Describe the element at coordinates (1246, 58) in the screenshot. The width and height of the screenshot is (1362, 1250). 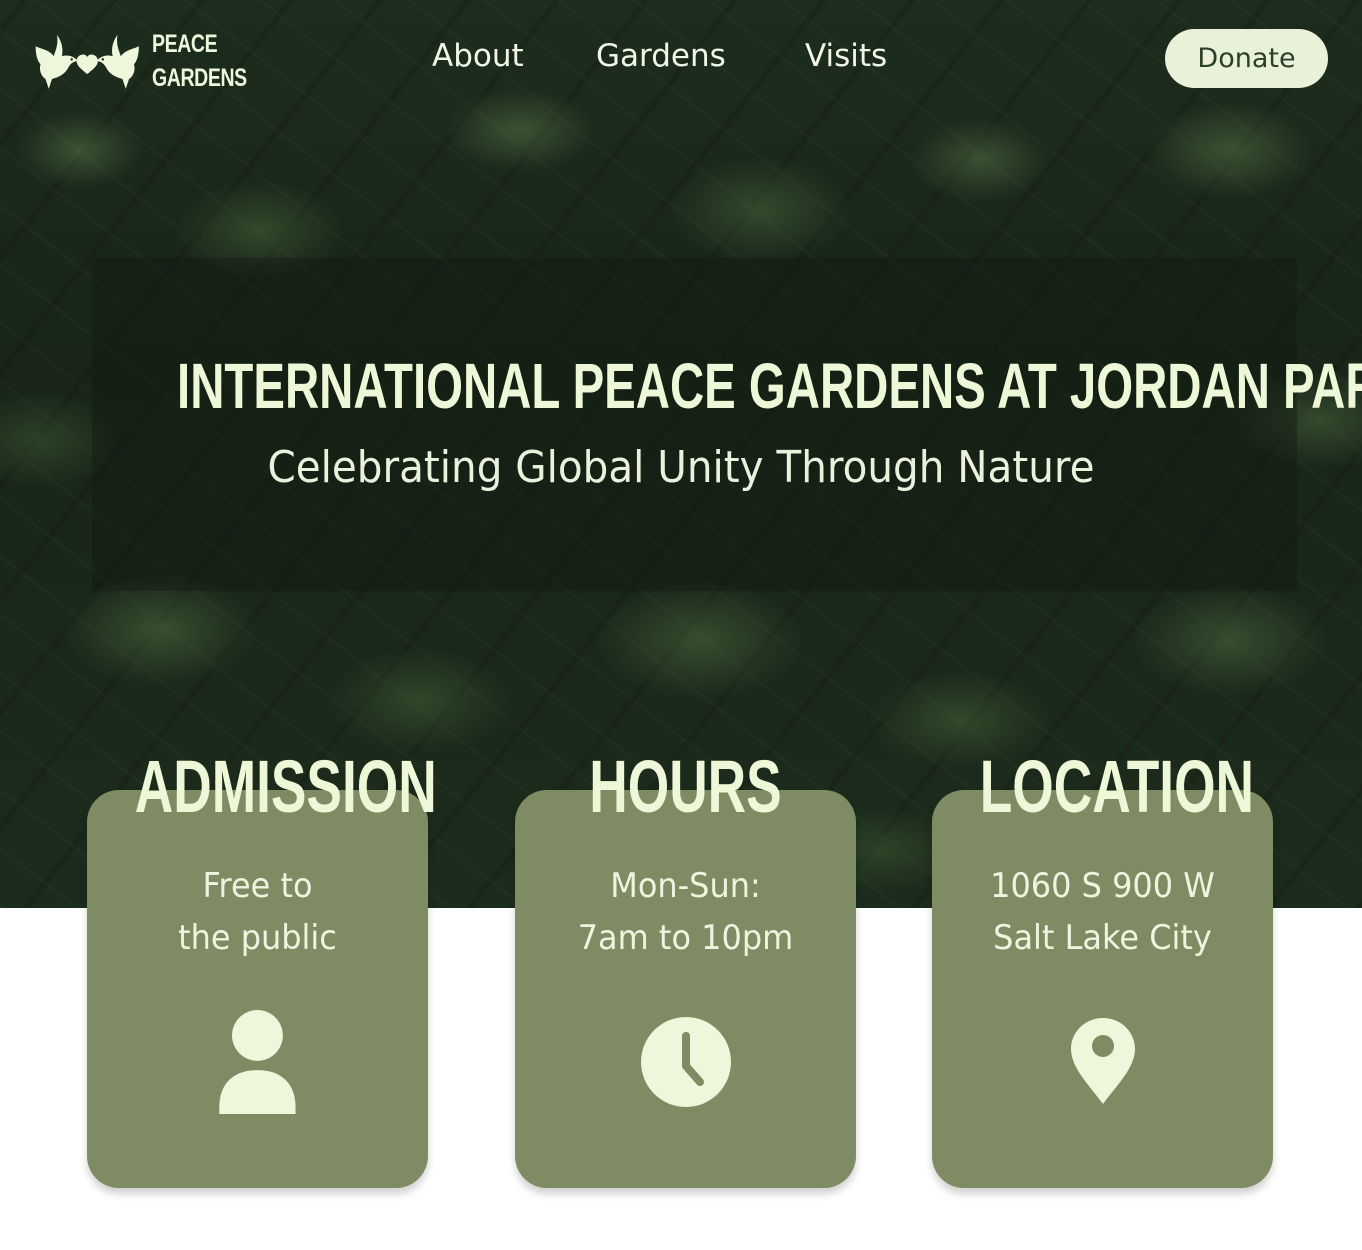
I see `donate-button: Donate` at that location.